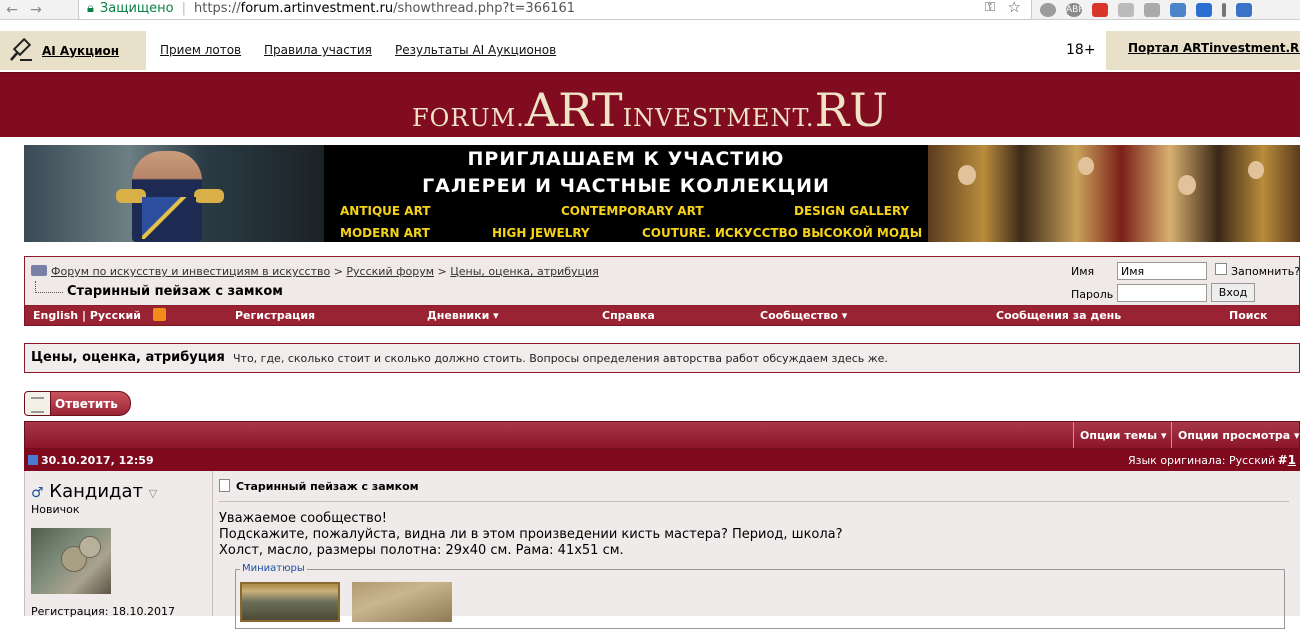  I want to click on remember-label: Запомнить?, so click(1265, 271).